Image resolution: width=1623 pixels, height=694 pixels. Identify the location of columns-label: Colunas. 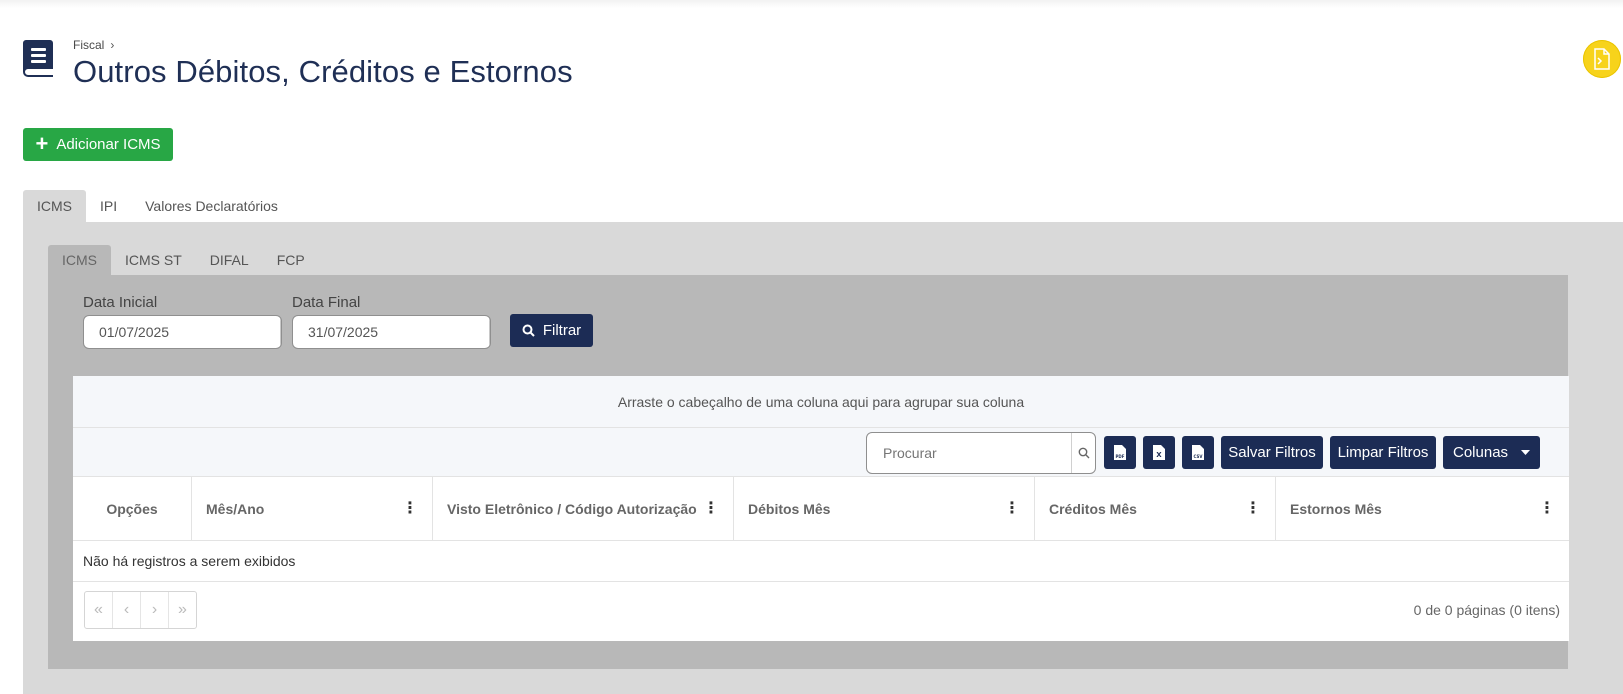
(1481, 452).